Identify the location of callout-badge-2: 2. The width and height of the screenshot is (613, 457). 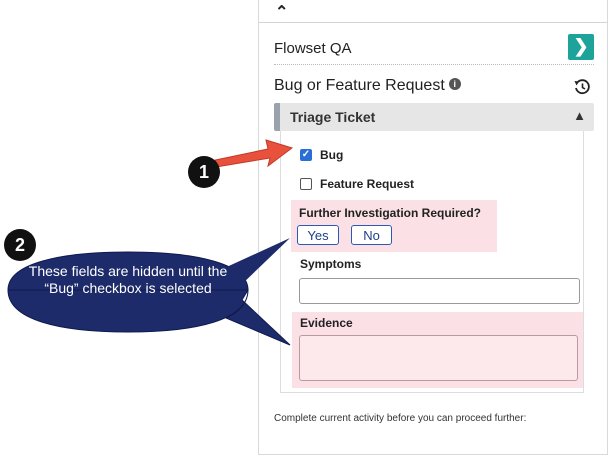
(20, 245).